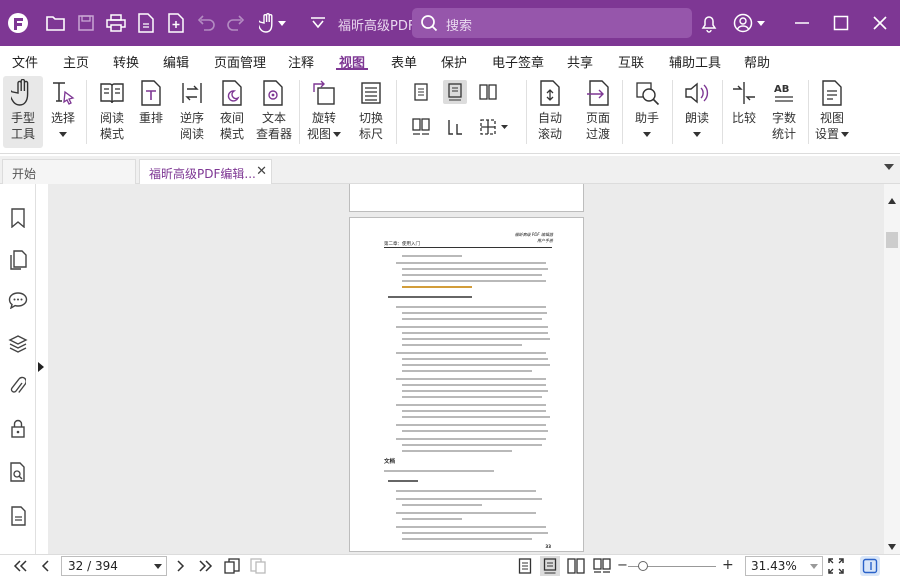  What do you see at coordinates (180, 566) in the screenshot?
I see `next-page-icon` at bounding box center [180, 566].